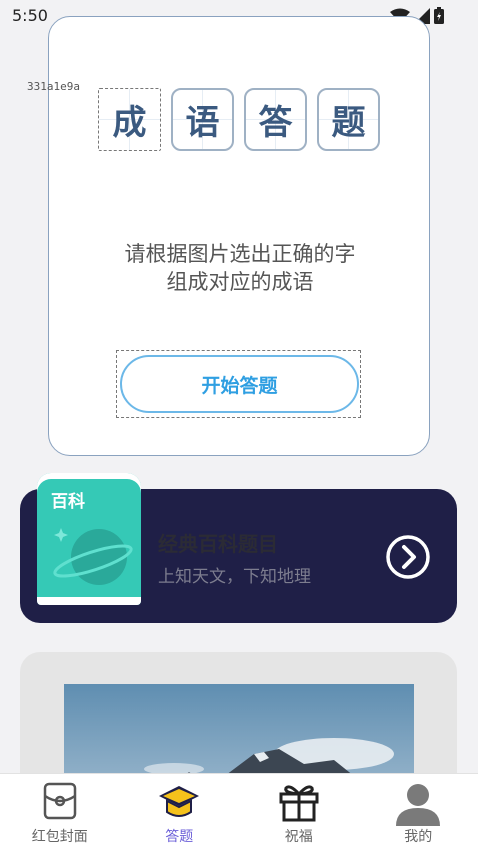 The height and width of the screenshot is (850, 478). What do you see at coordinates (239, 119) in the screenshot?
I see `quiz-title: 成 语 答 题` at bounding box center [239, 119].